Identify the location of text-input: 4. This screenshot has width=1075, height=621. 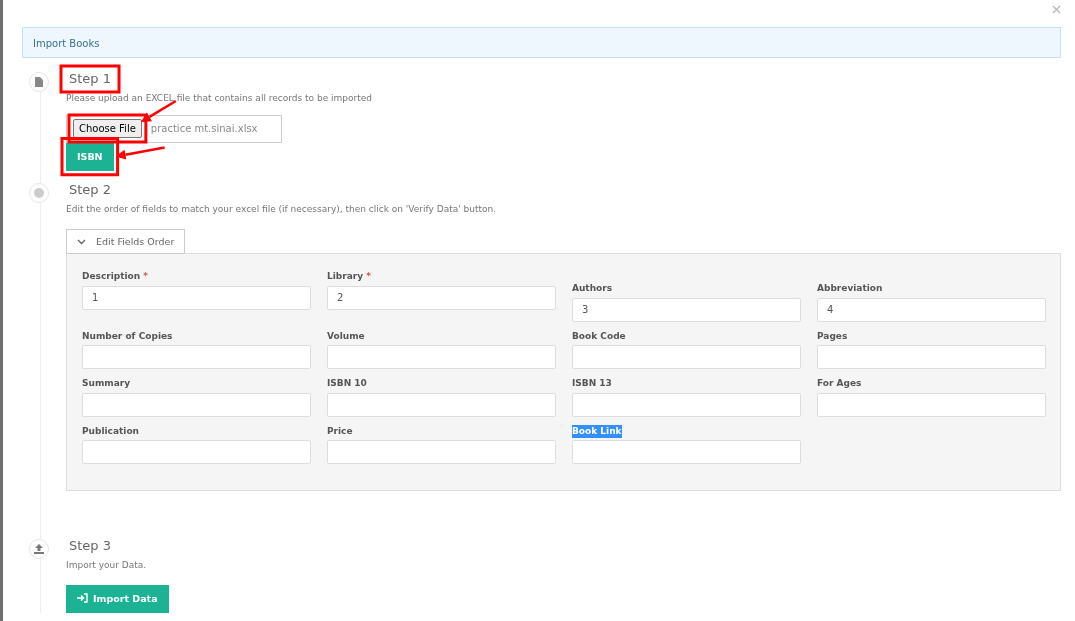
(931, 309).